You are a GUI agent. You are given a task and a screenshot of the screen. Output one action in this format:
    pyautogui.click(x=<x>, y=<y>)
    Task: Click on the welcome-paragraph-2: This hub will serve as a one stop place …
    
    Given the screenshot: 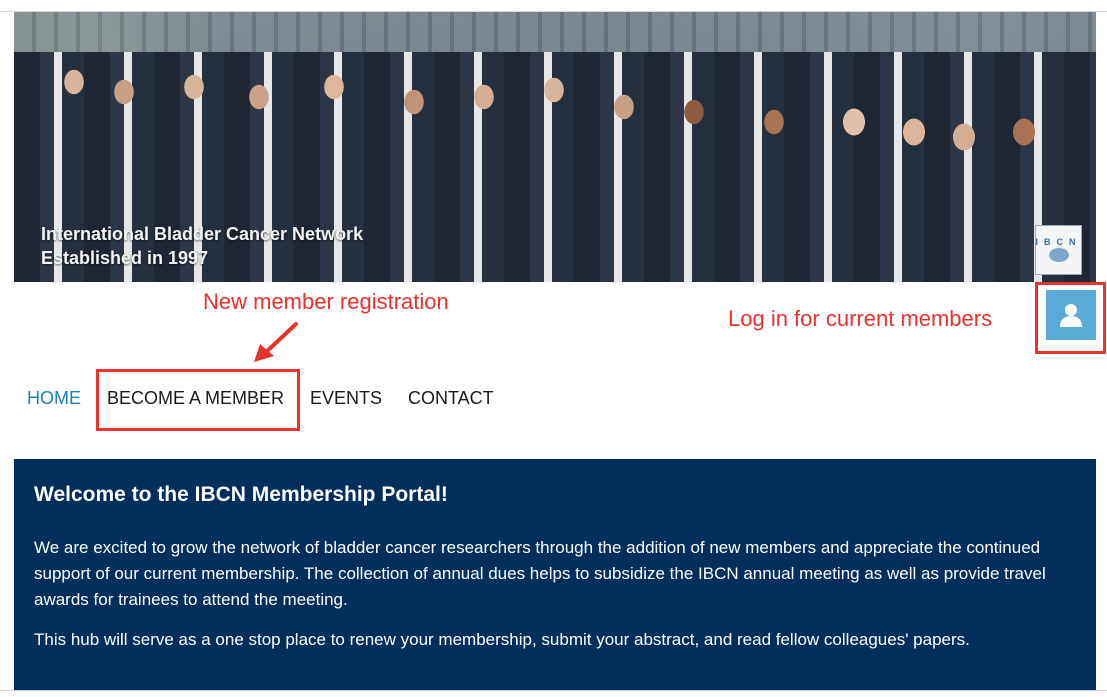 What is the action you would take?
    pyautogui.click(x=502, y=639)
    